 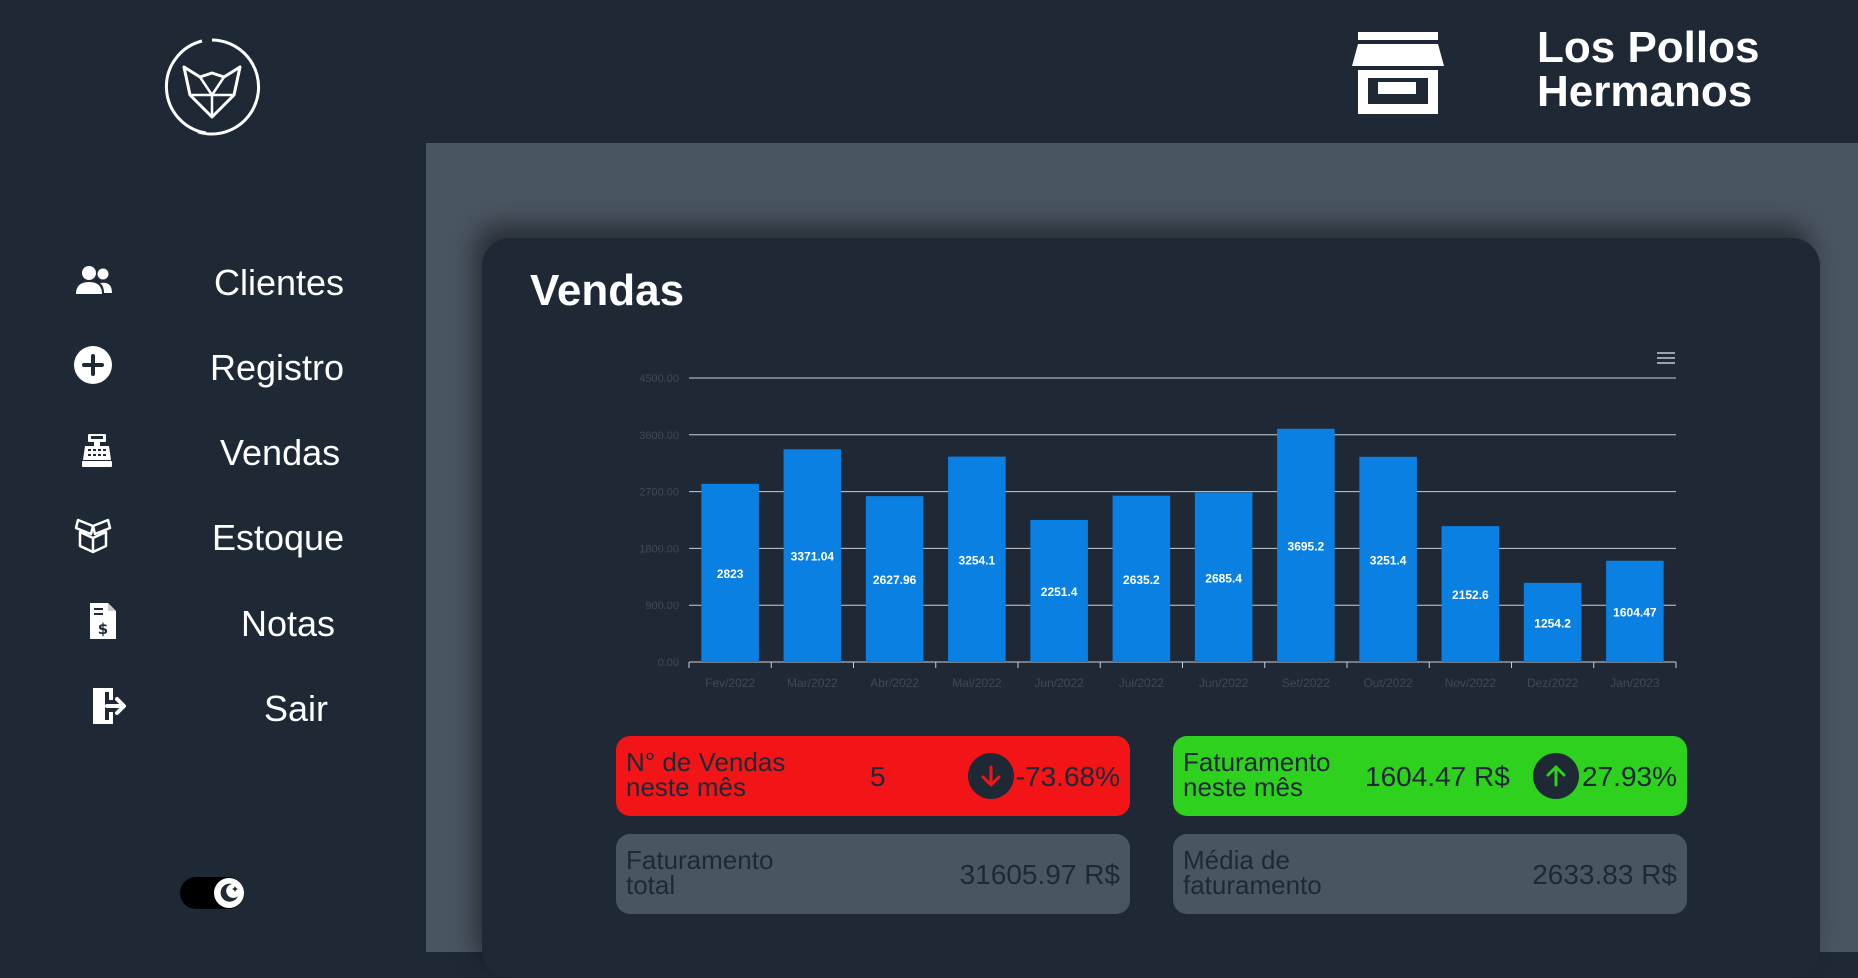 I want to click on sidebar-item-label: Estoque, so click(x=278, y=537).